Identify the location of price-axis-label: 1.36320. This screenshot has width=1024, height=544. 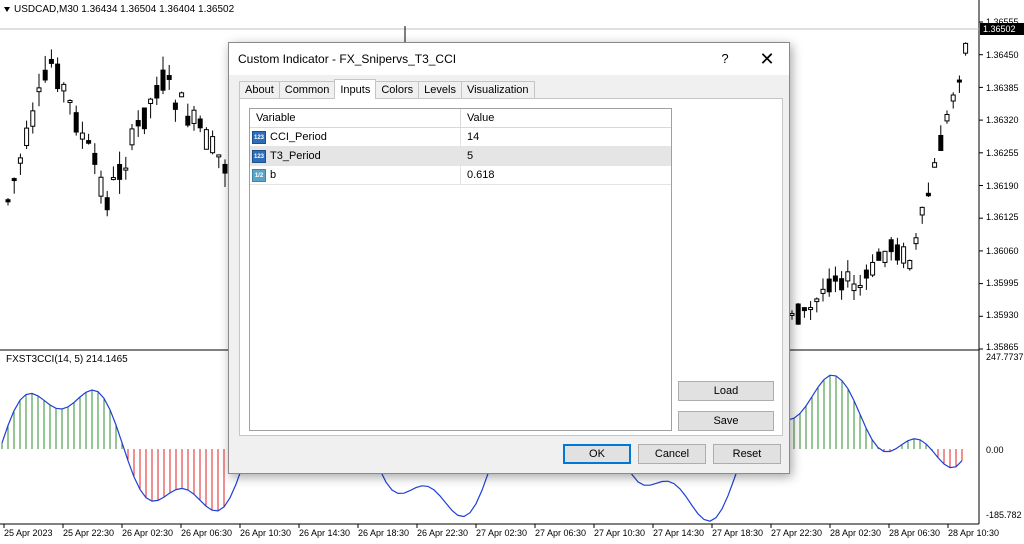
(1002, 120).